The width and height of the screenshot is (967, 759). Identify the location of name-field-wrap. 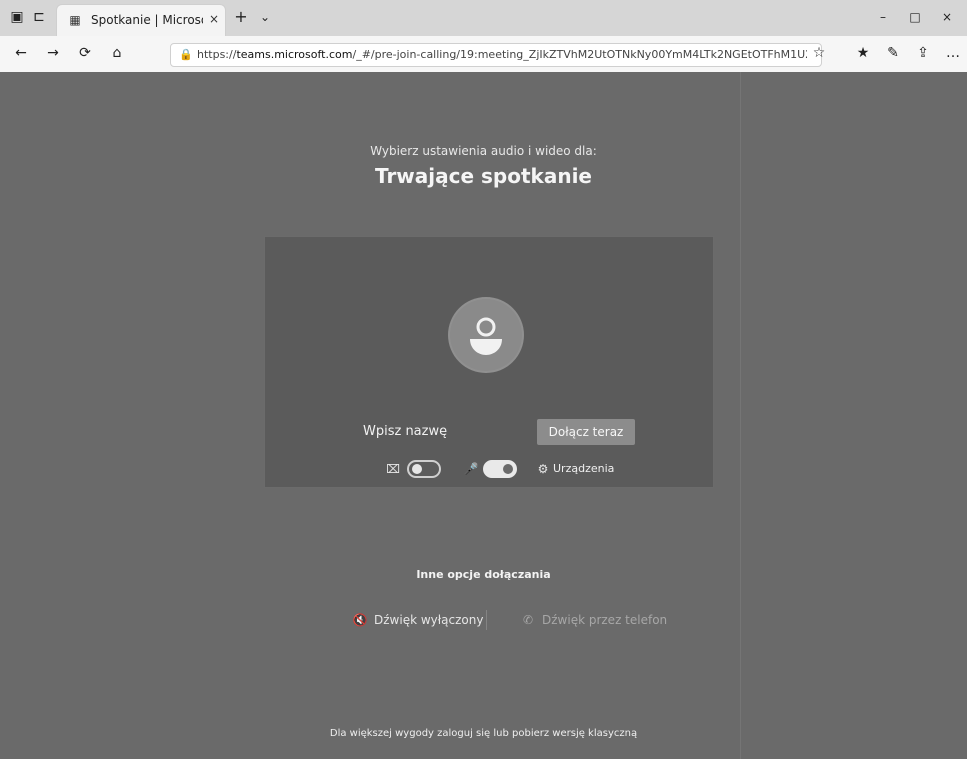
(446, 431).